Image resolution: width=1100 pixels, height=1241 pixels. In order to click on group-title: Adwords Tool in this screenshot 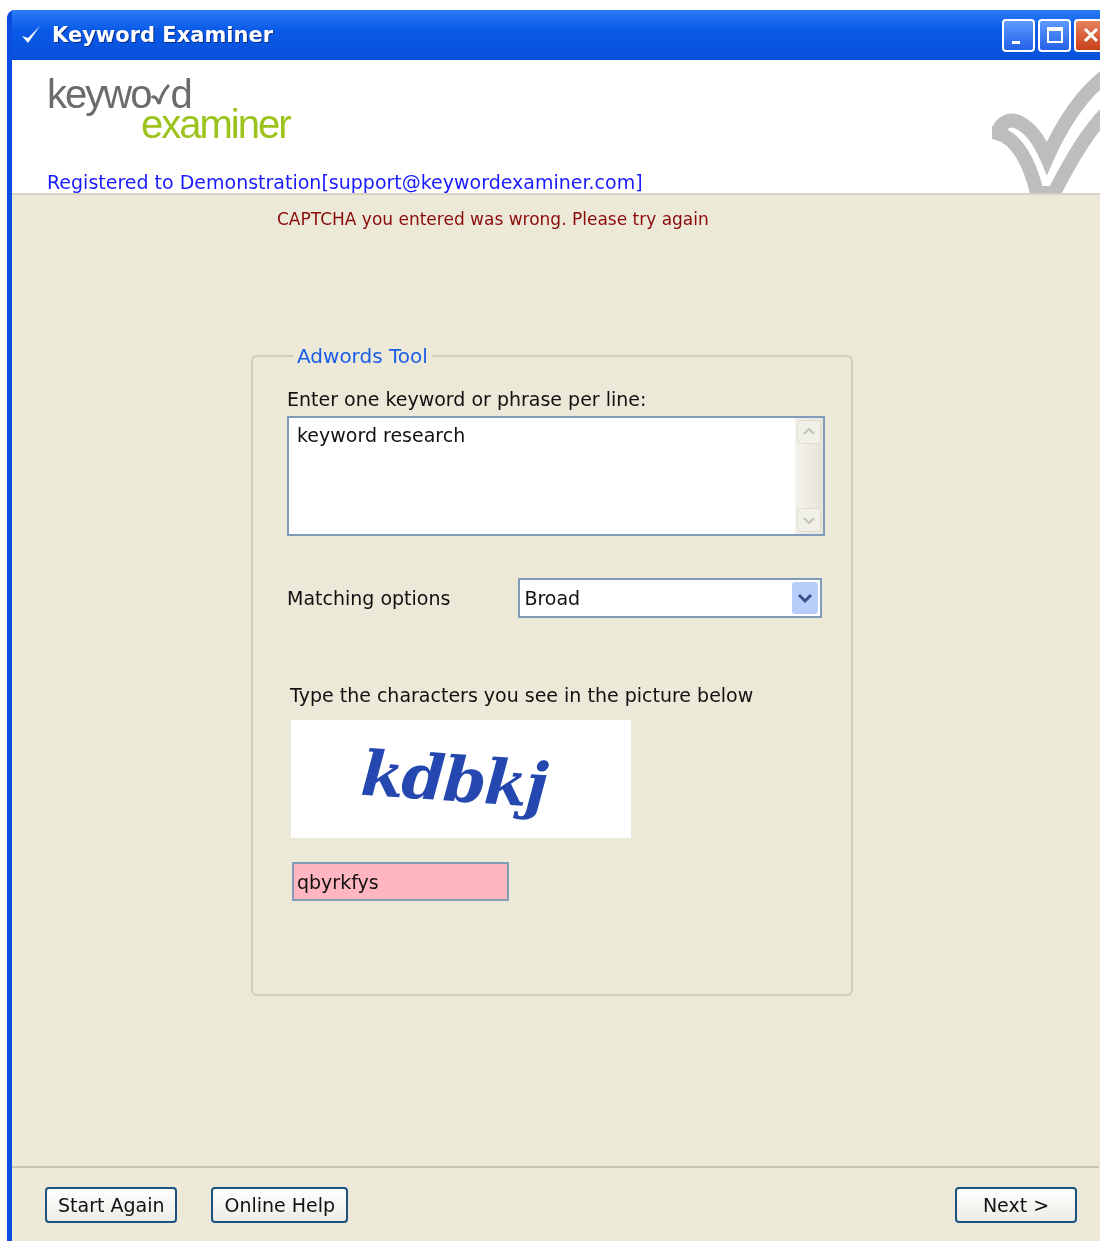, I will do `click(362, 356)`.